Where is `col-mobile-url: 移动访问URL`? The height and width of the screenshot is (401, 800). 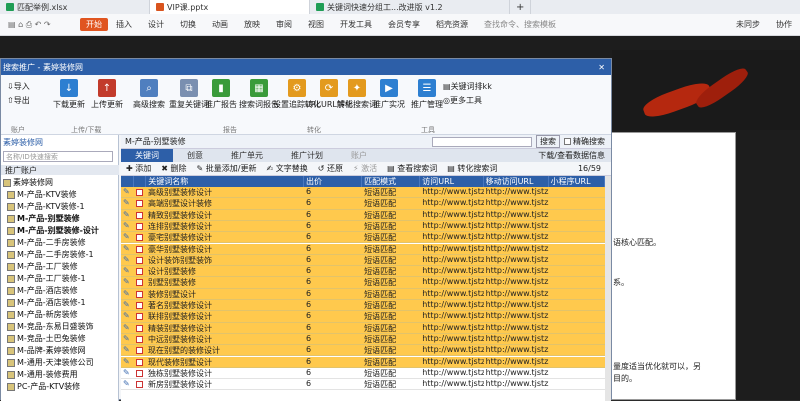
col-mobile-url: 移动访问URL is located at coordinates (516, 181).